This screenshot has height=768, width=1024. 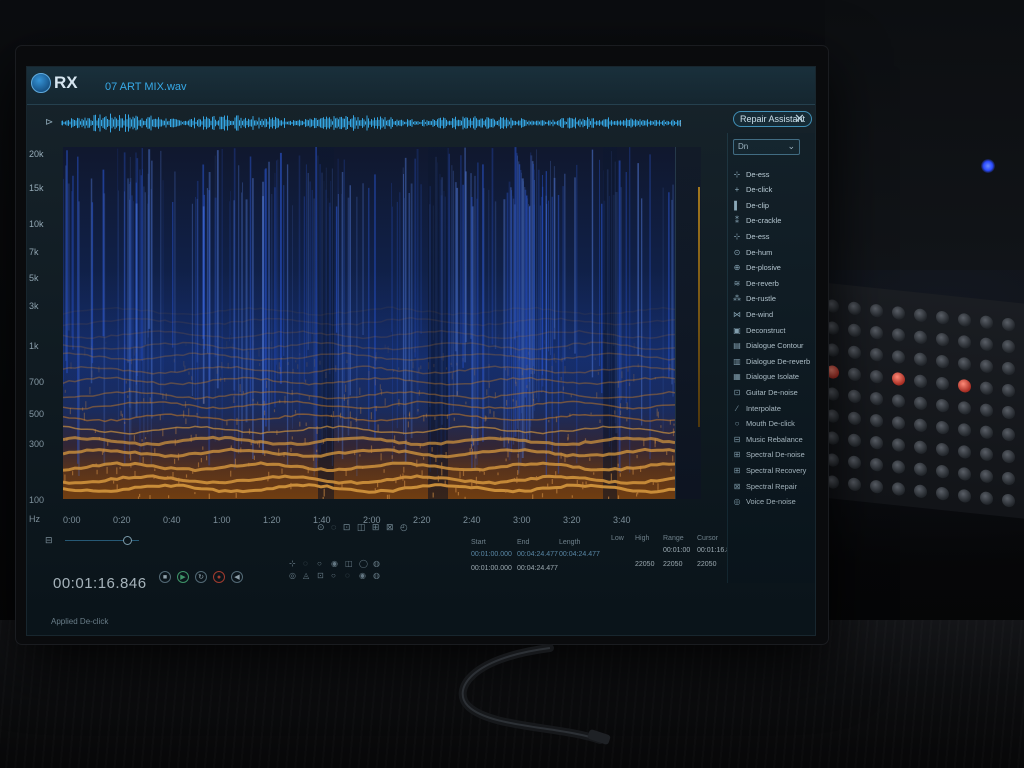 What do you see at coordinates (769, 455) in the screenshot?
I see `module-item: ⊞ Spectral De-noise` at bounding box center [769, 455].